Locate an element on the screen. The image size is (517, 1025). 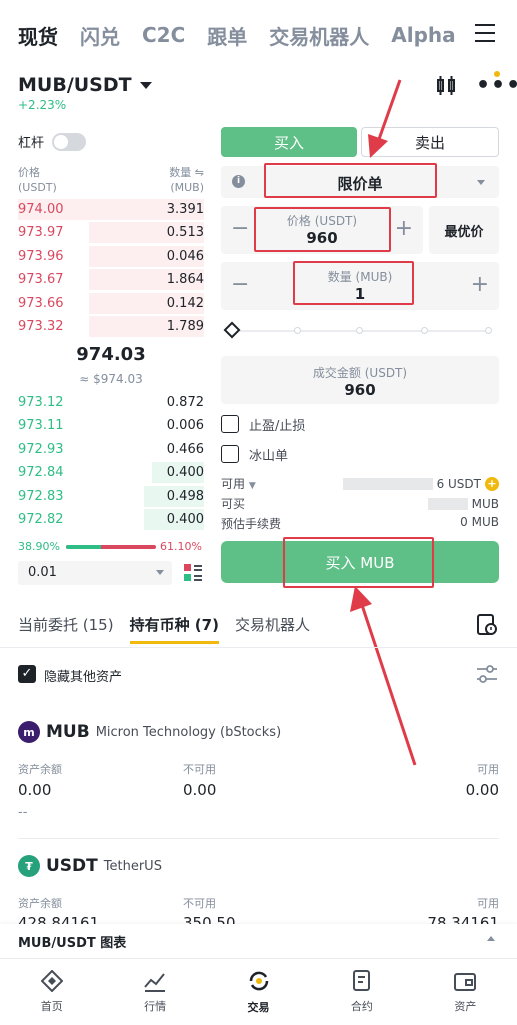
usdt-logo-icon: ₮ is located at coordinates (29, 866).